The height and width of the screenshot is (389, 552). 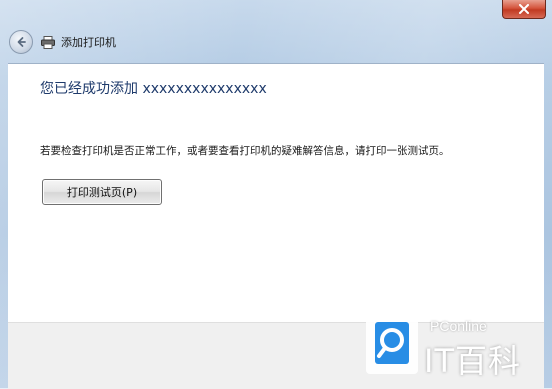 I want to click on watermark-brand: PConline, so click(x=458, y=326).